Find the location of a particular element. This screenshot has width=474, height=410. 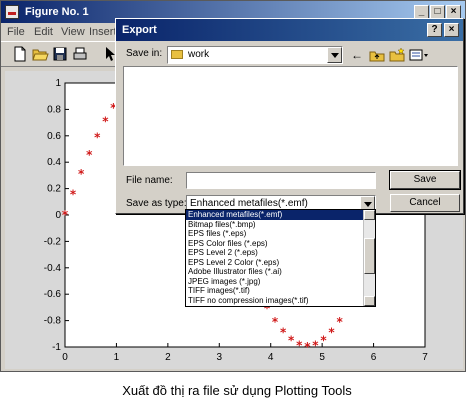

scroll-thumb is located at coordinates (369, 256).